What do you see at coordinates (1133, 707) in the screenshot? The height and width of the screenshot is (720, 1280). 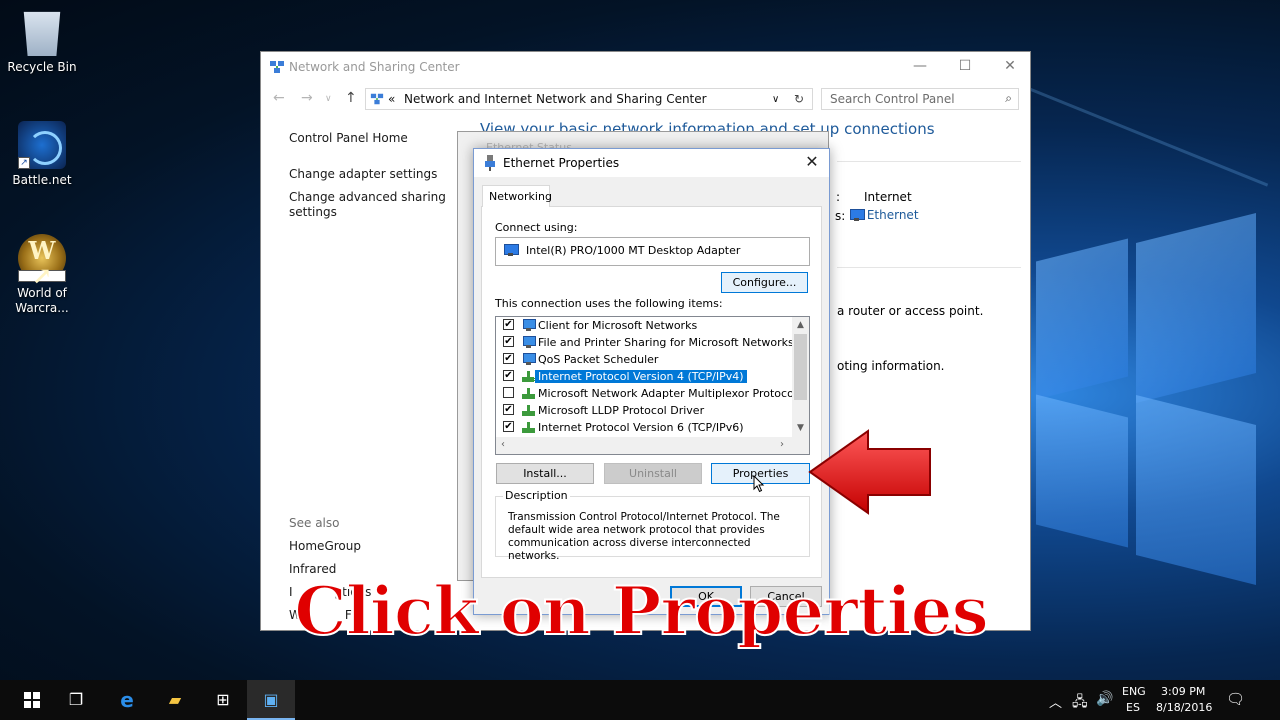 I see `language-indicator-secondary: ES` at bounding box center [1133, 707].